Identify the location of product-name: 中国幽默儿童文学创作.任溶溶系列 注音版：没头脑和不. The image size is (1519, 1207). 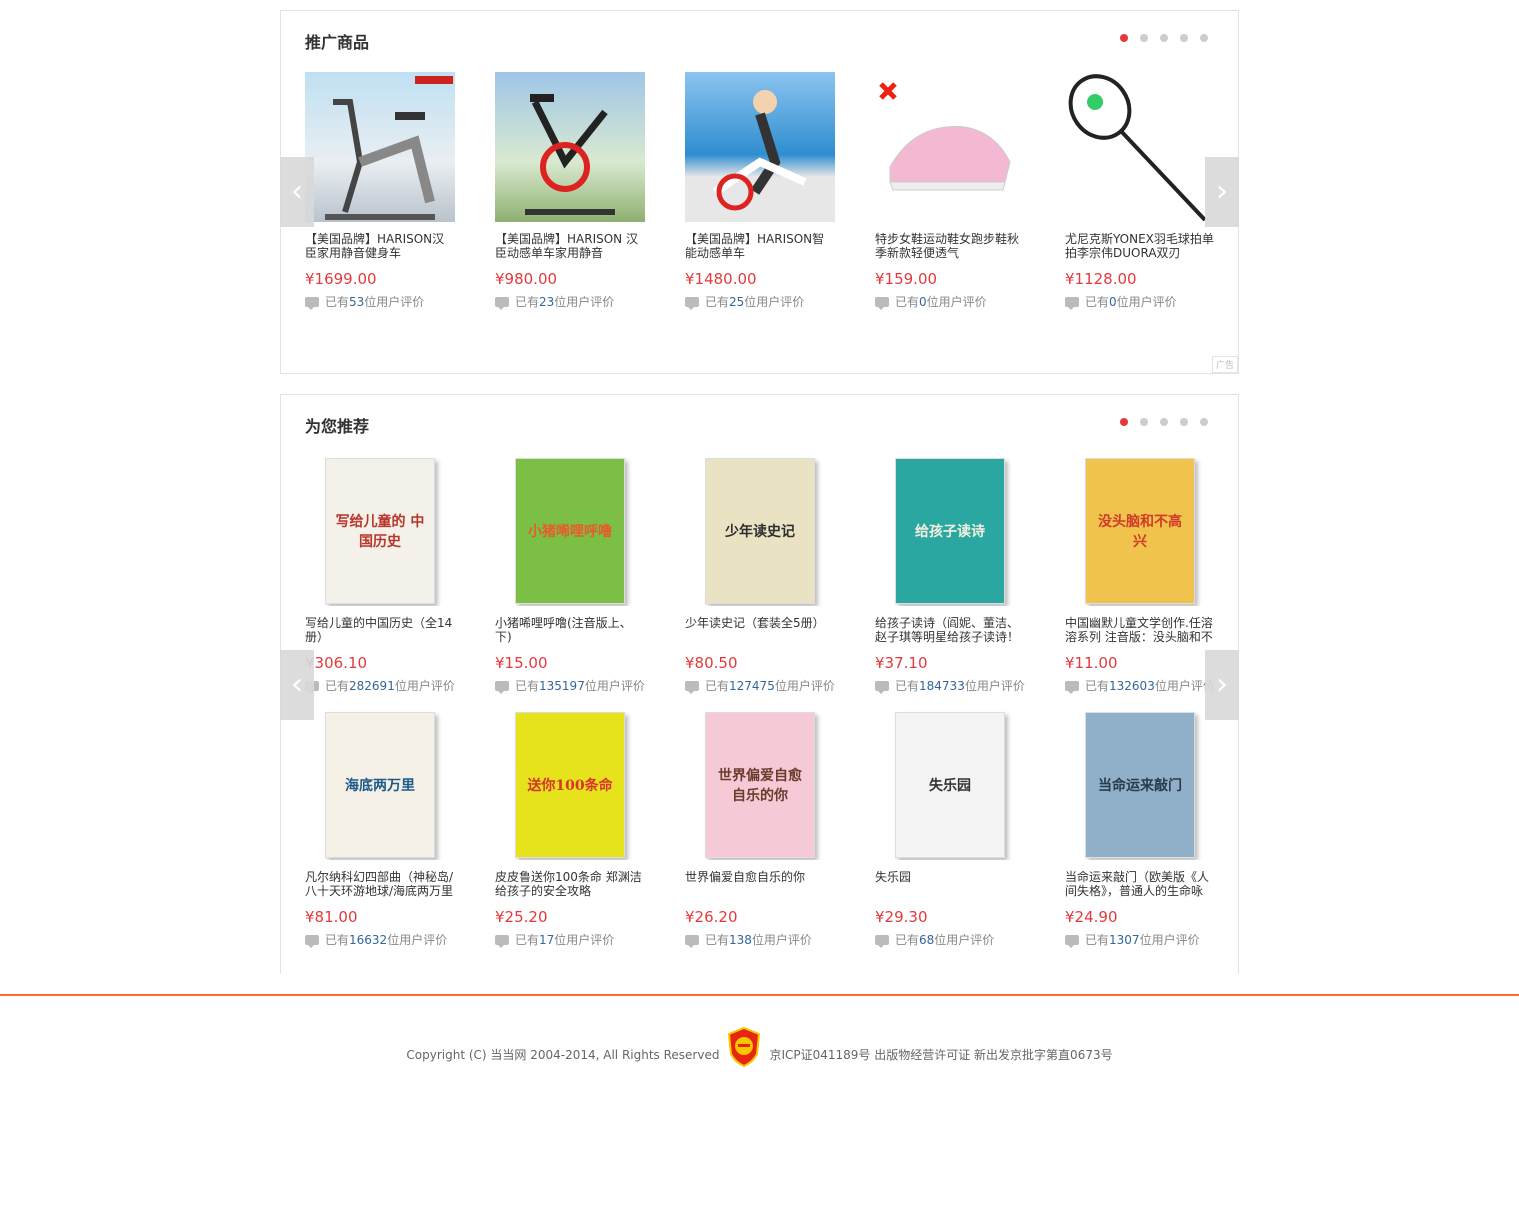
(1140, 630).